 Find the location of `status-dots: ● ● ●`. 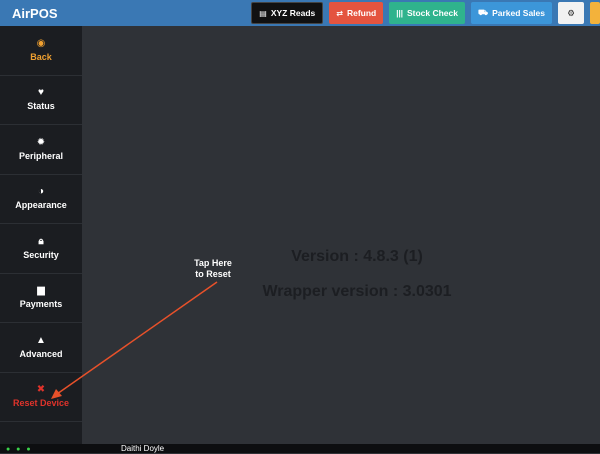

status-dots: ● ● ● is located at coordinates (19, 449).